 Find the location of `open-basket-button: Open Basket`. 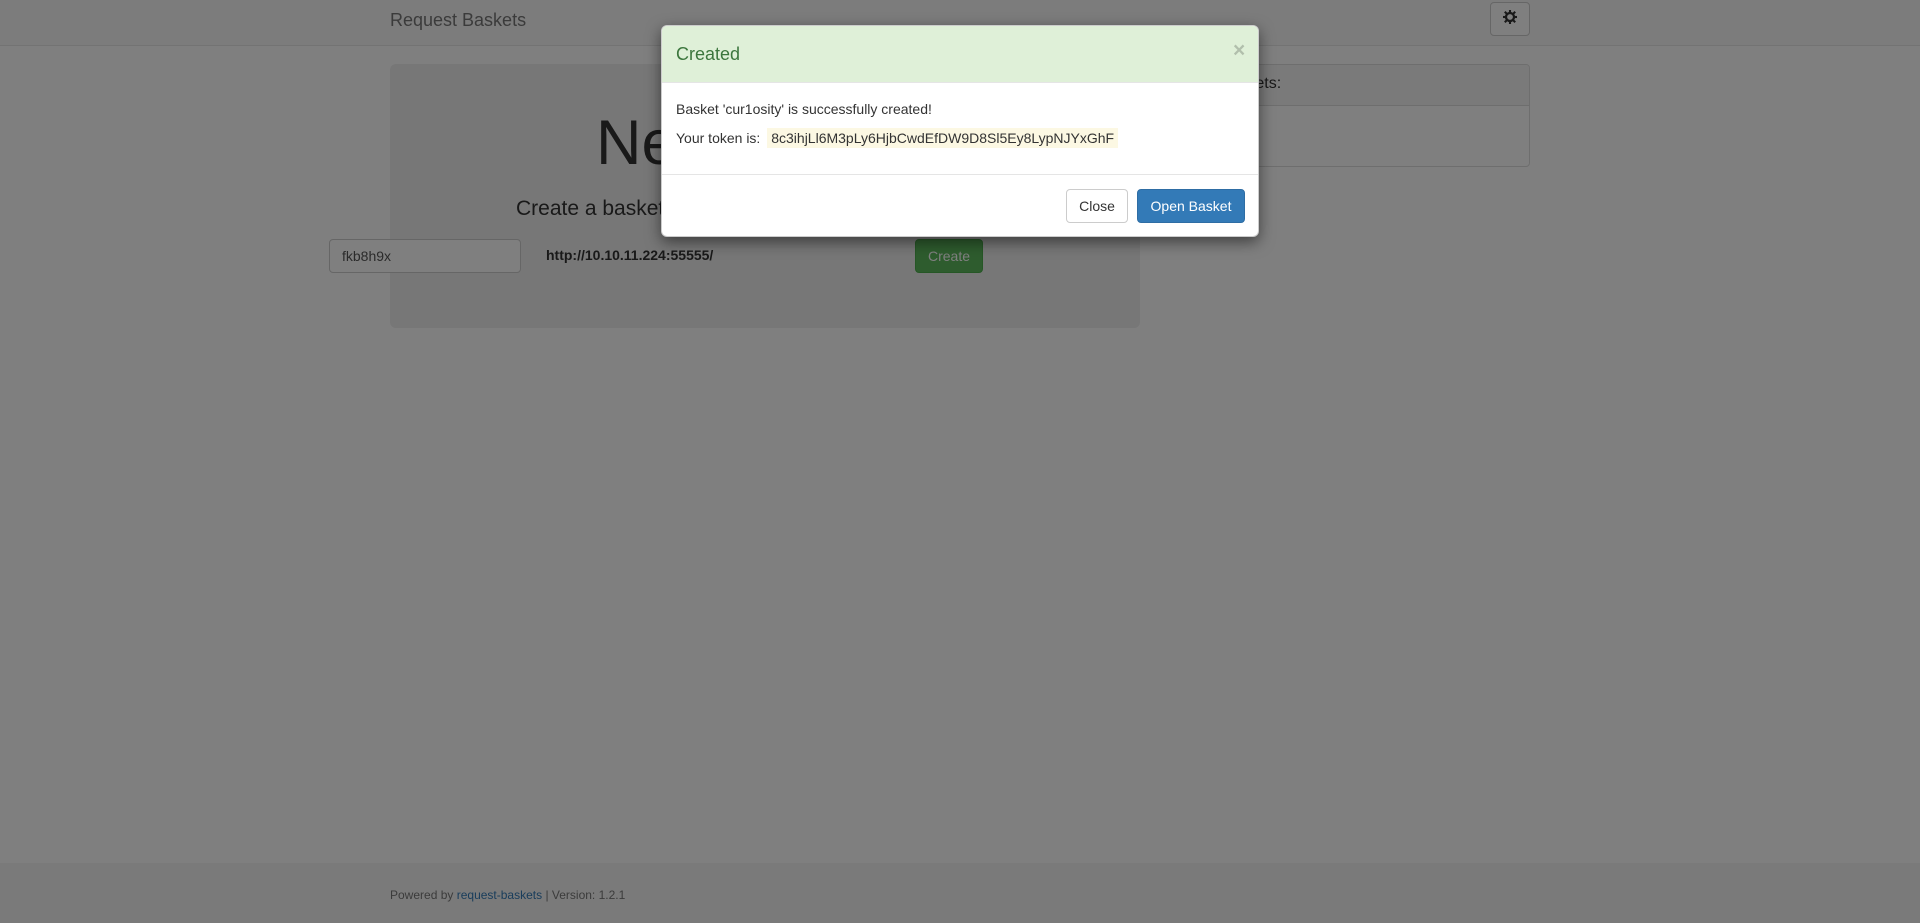

open-basket-button: Open Basket is located at coordinates (1191, 206).